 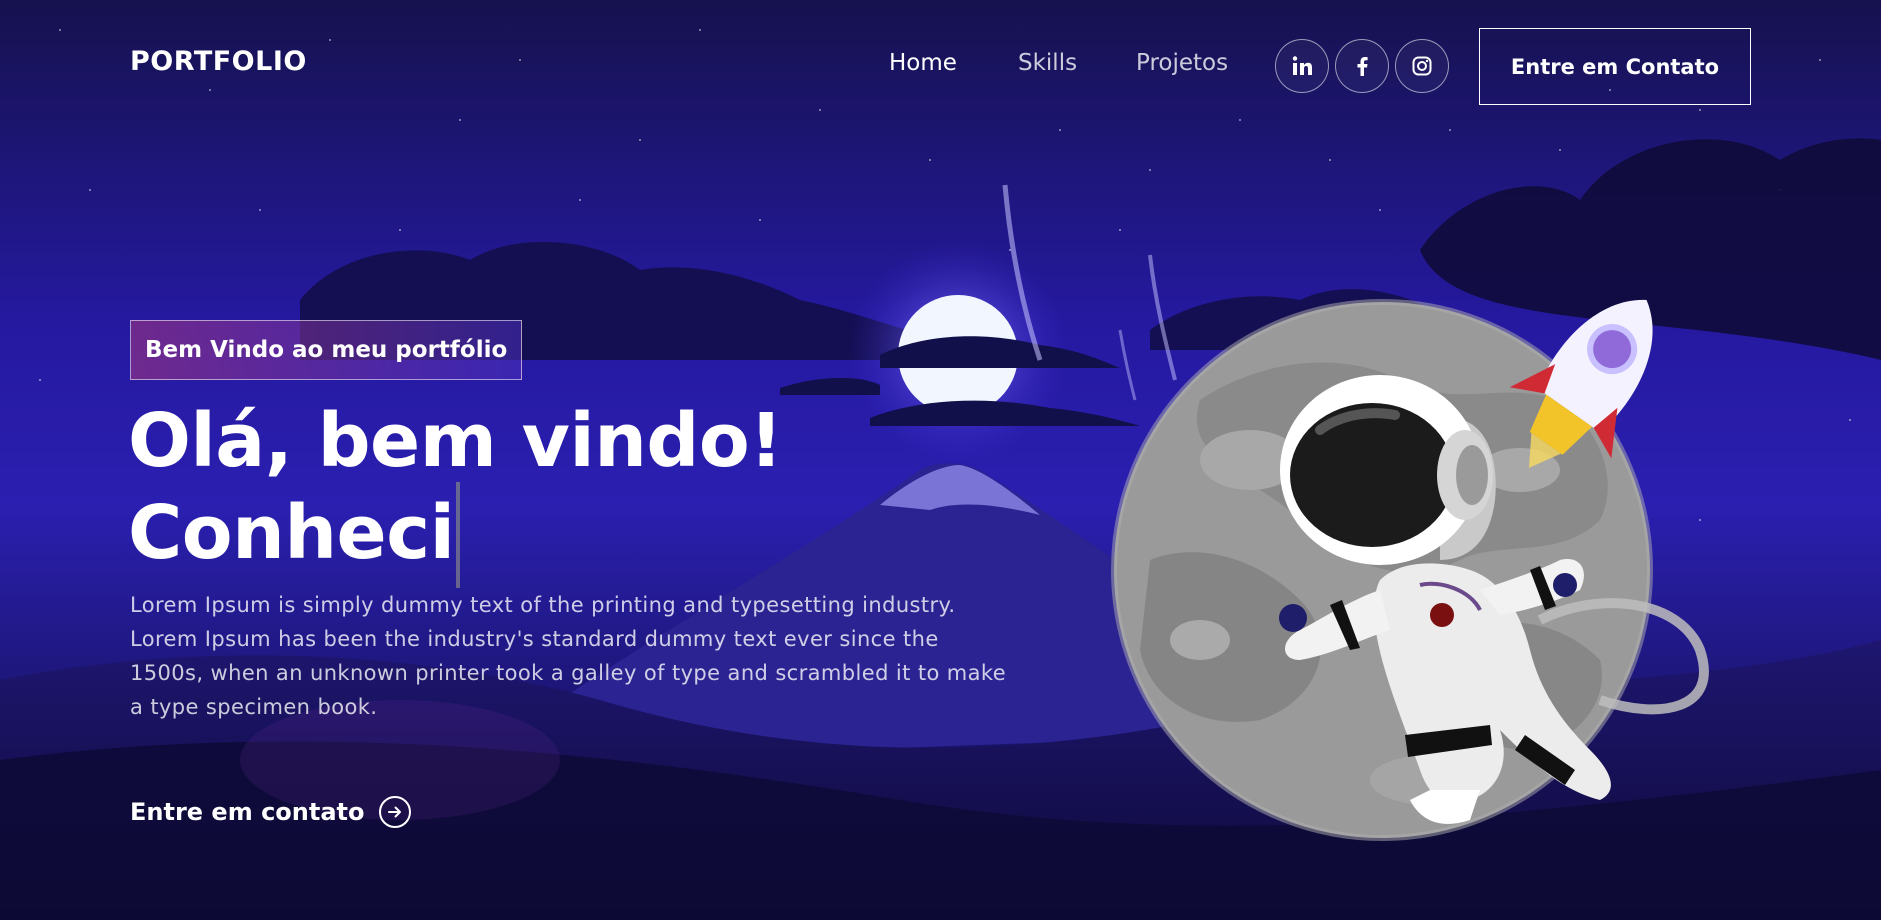 I want to click on linkedin-button, so click(x=1302, y=66).